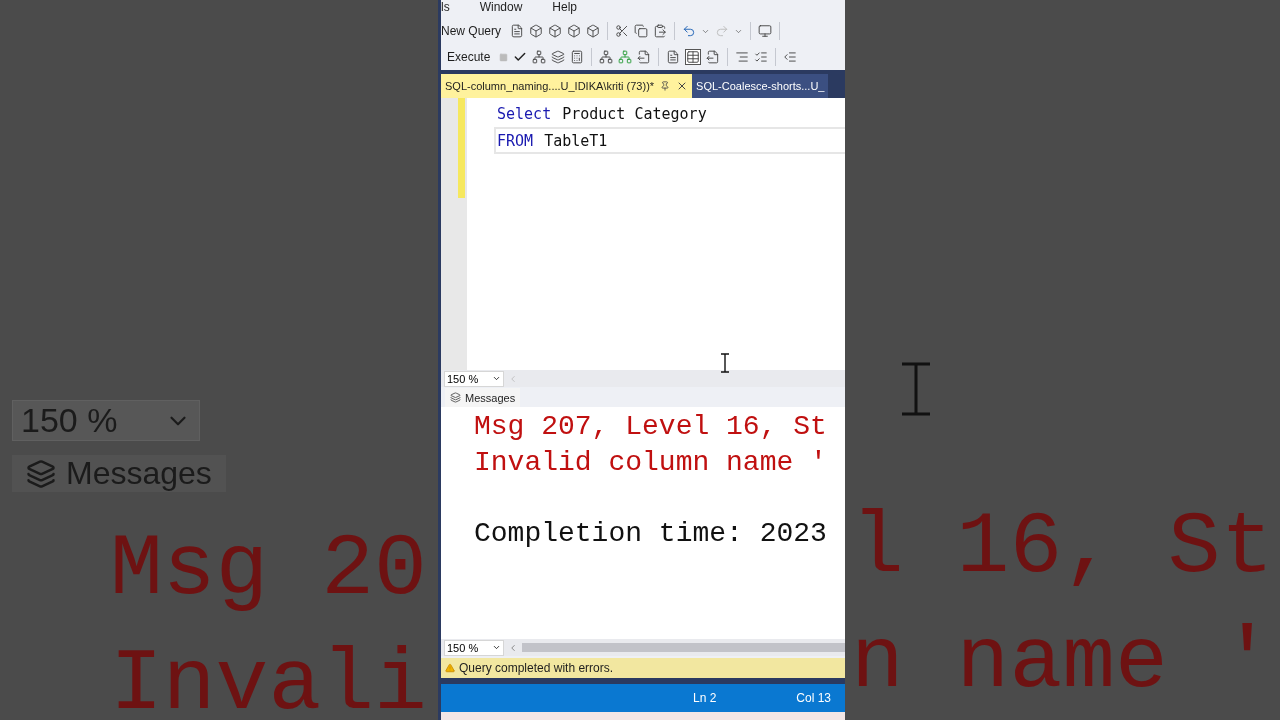 This screenshot has height=720, width=1280. What do you see at coordinates (577, 57) in the screenshot?
I see `calculator-icon` at bounding box center [577, 57].